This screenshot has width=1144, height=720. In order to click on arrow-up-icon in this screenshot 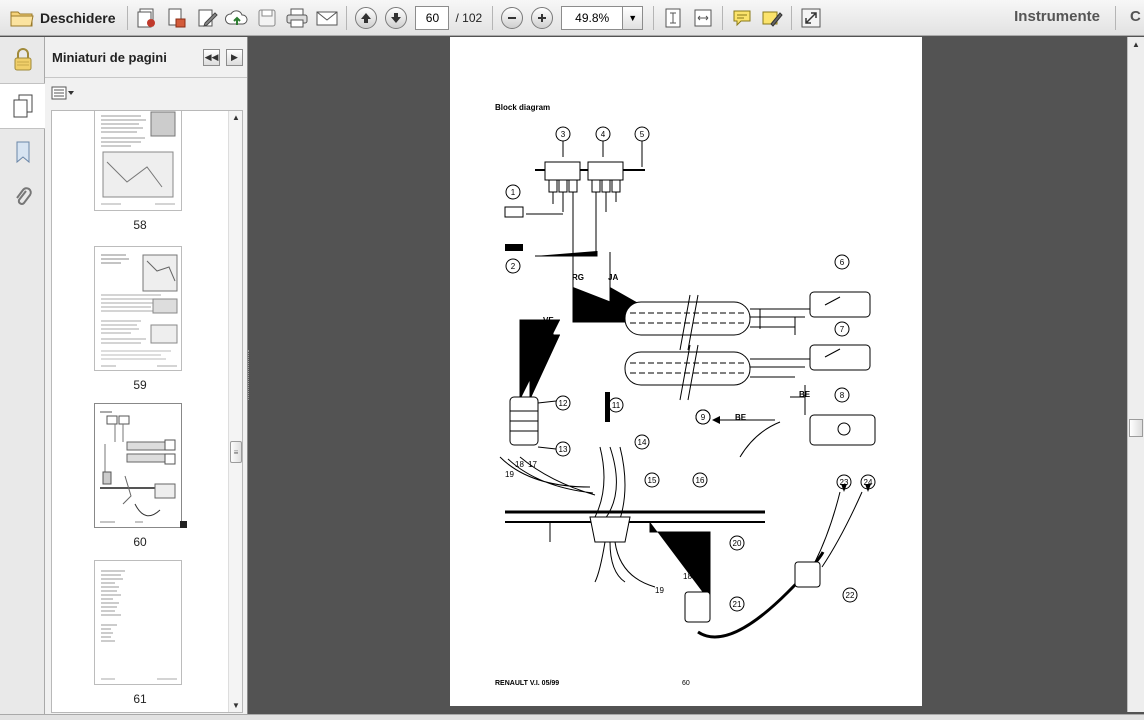, I will do `click(366, 17)`.